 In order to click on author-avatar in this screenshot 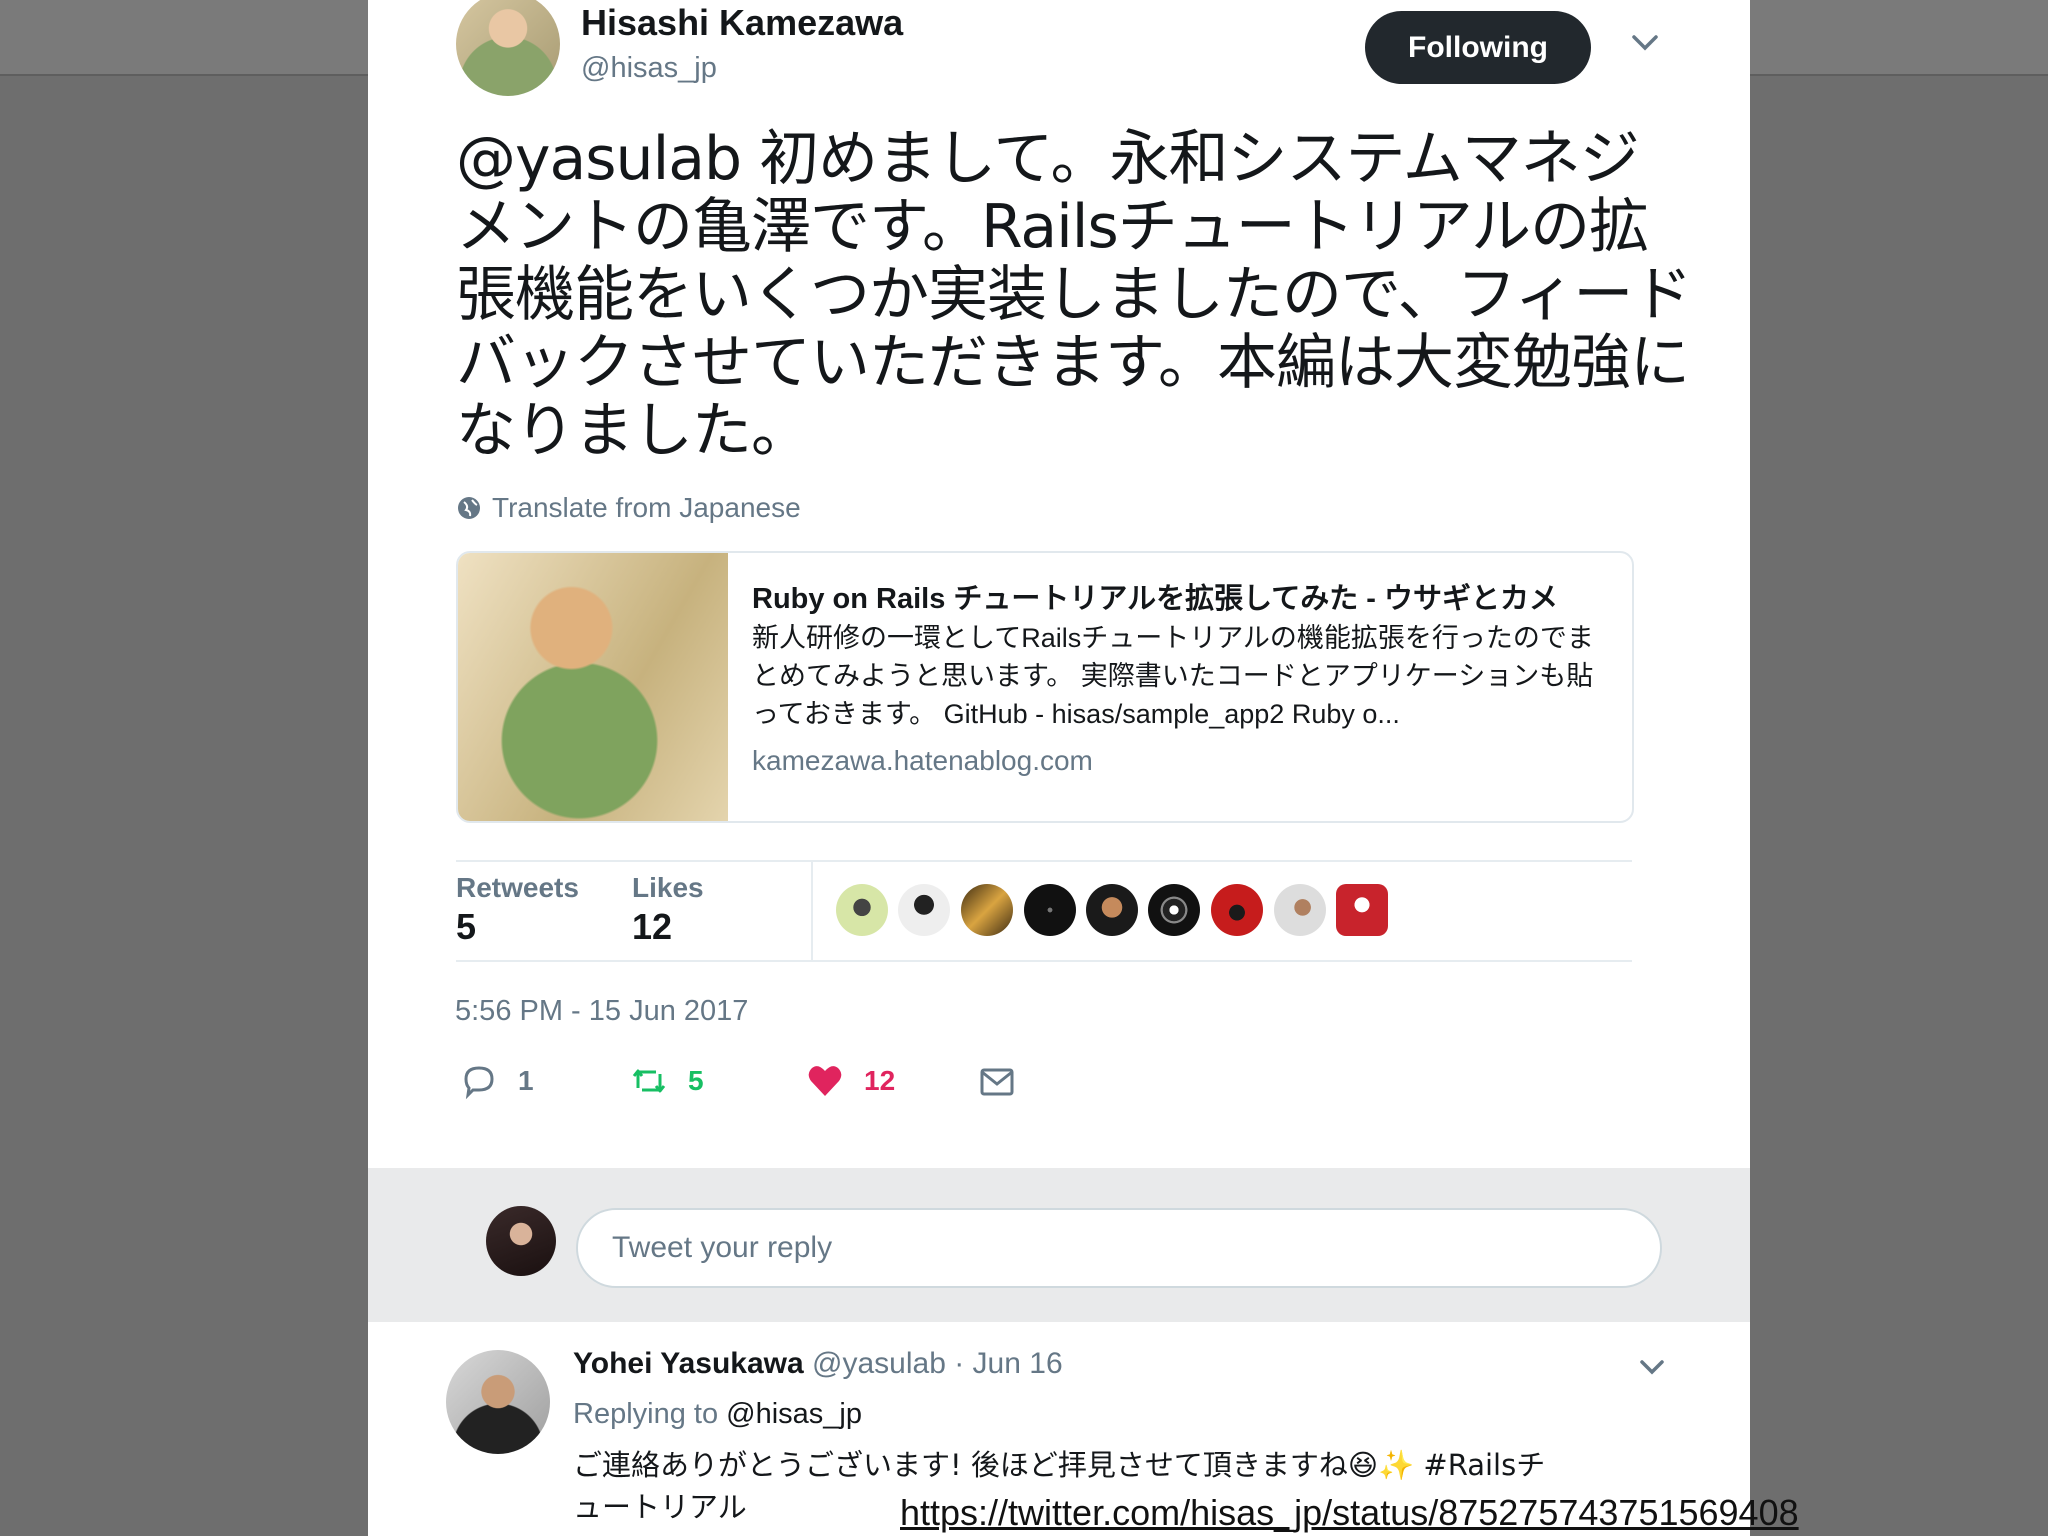, I will do `click(508, 48)`.